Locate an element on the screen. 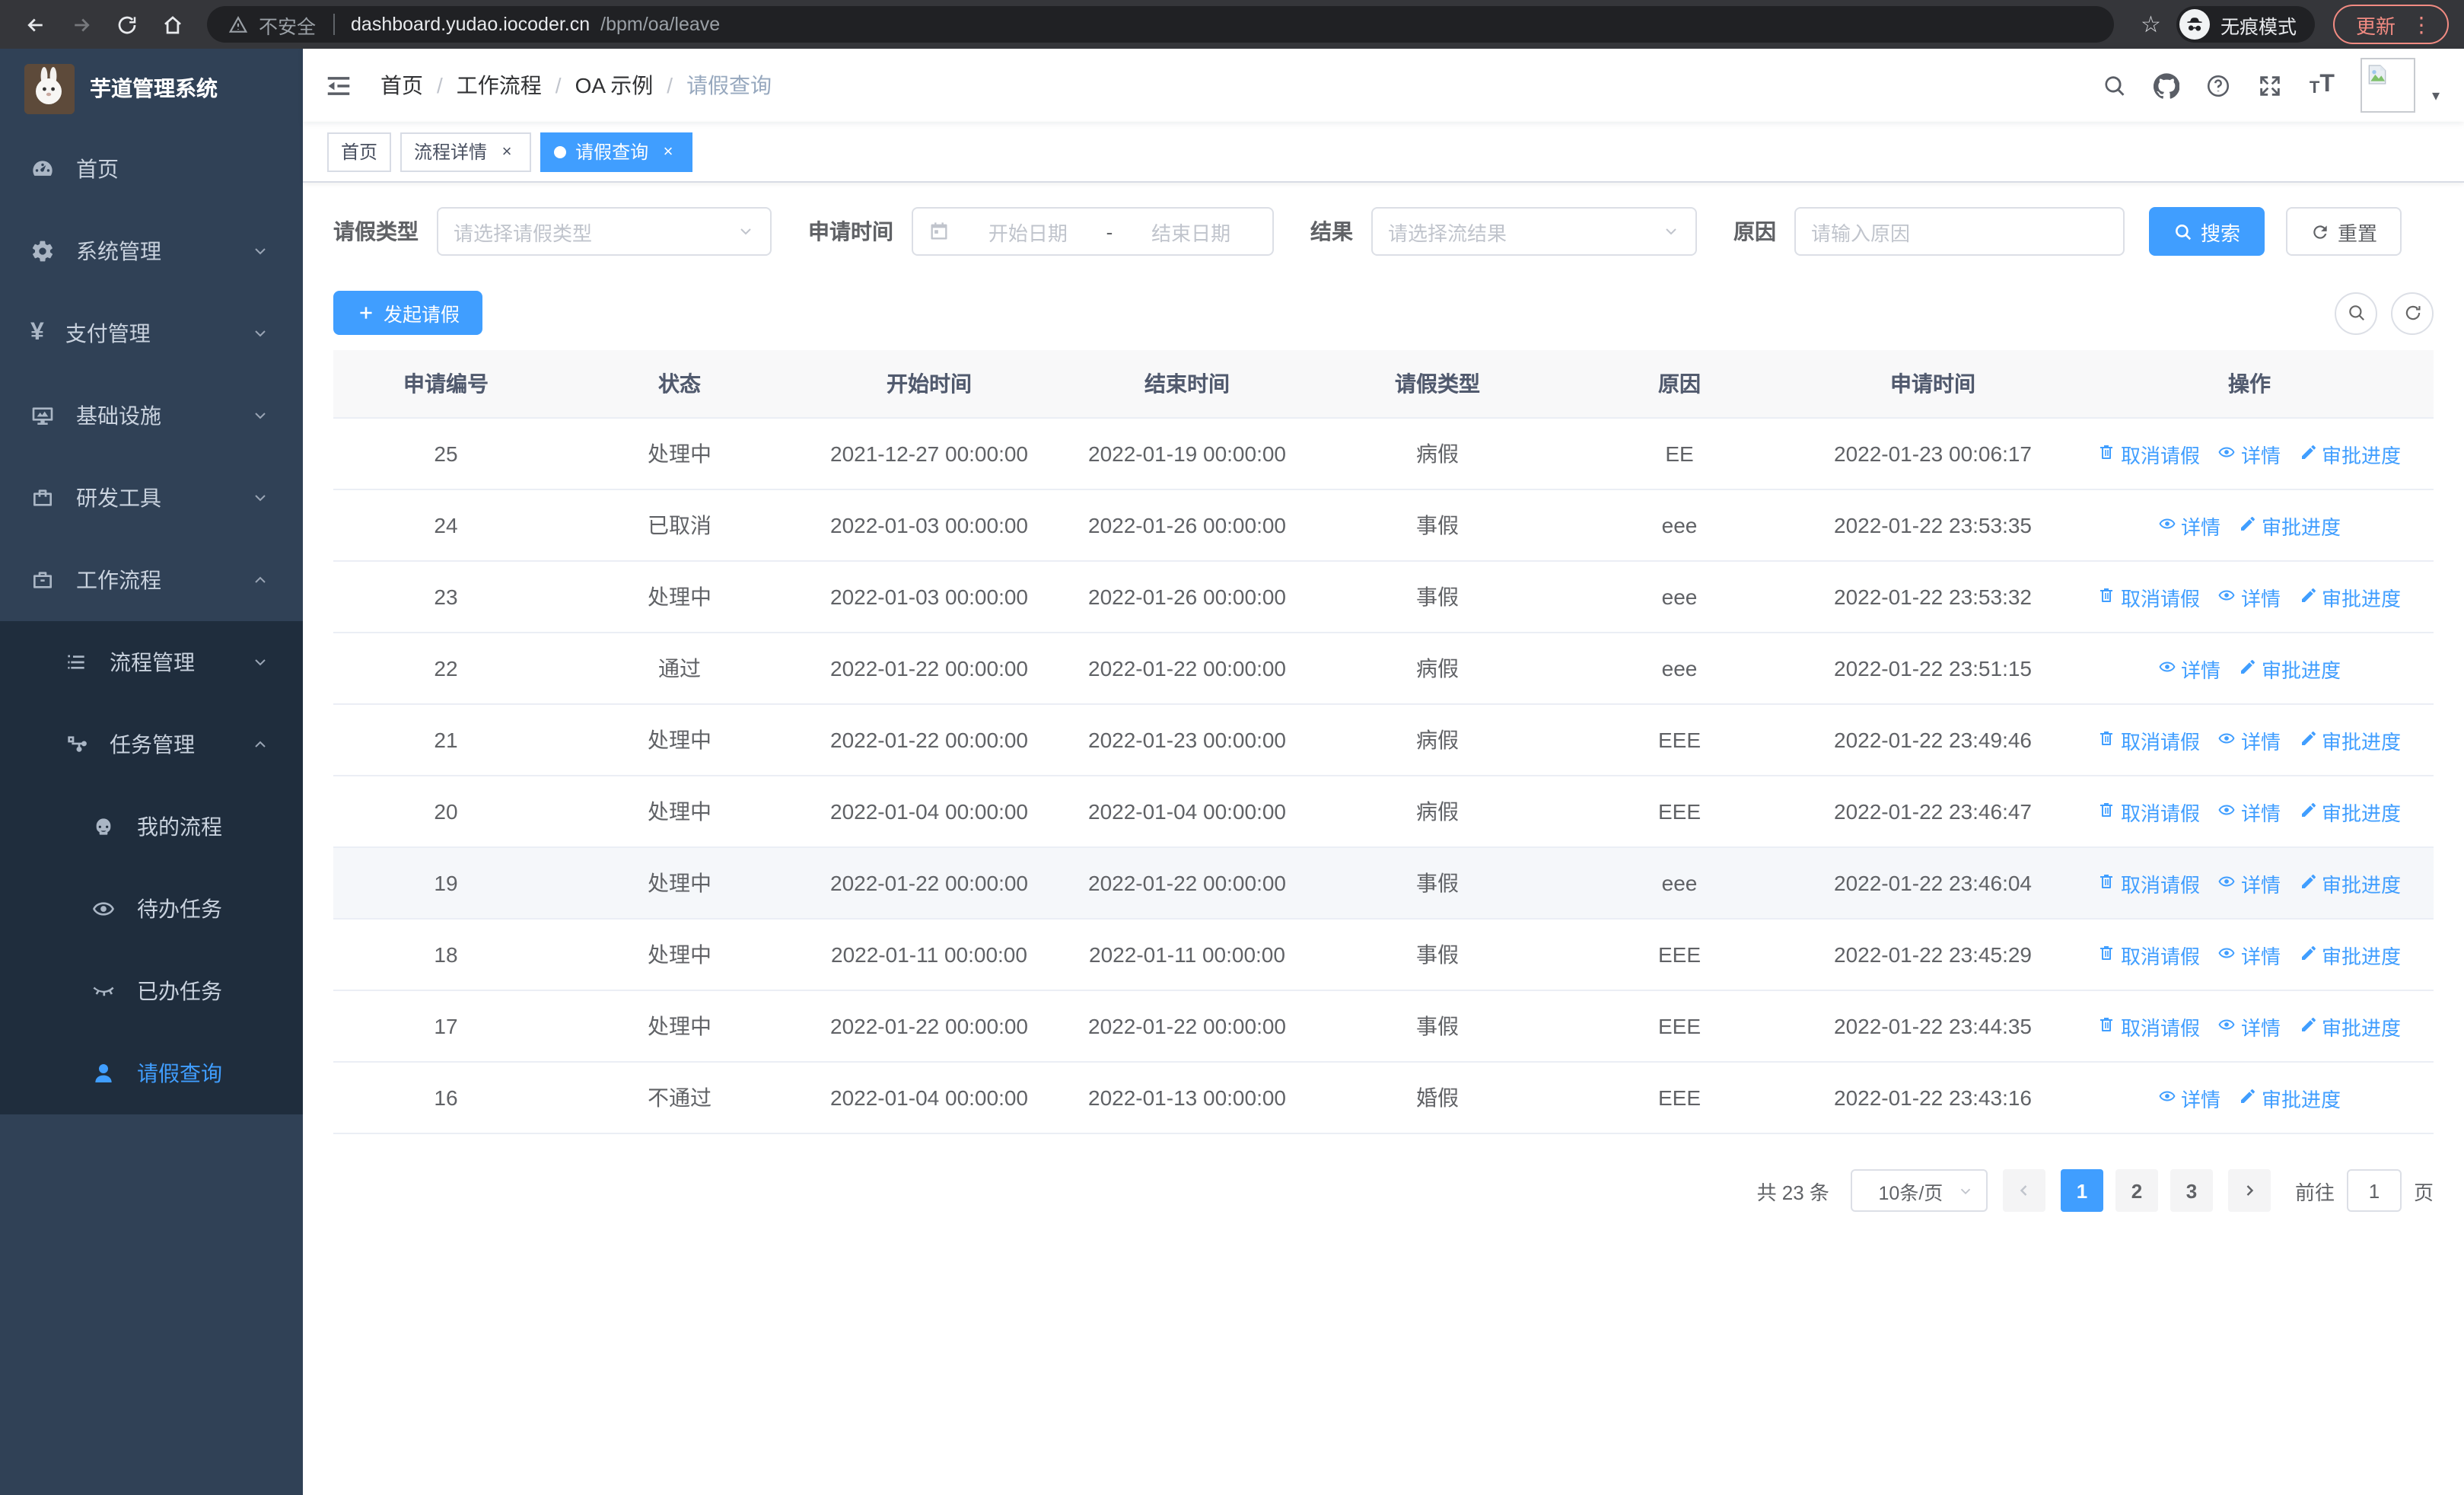  result-select: 请选择流结果 is located at coordinates (1534, 231).